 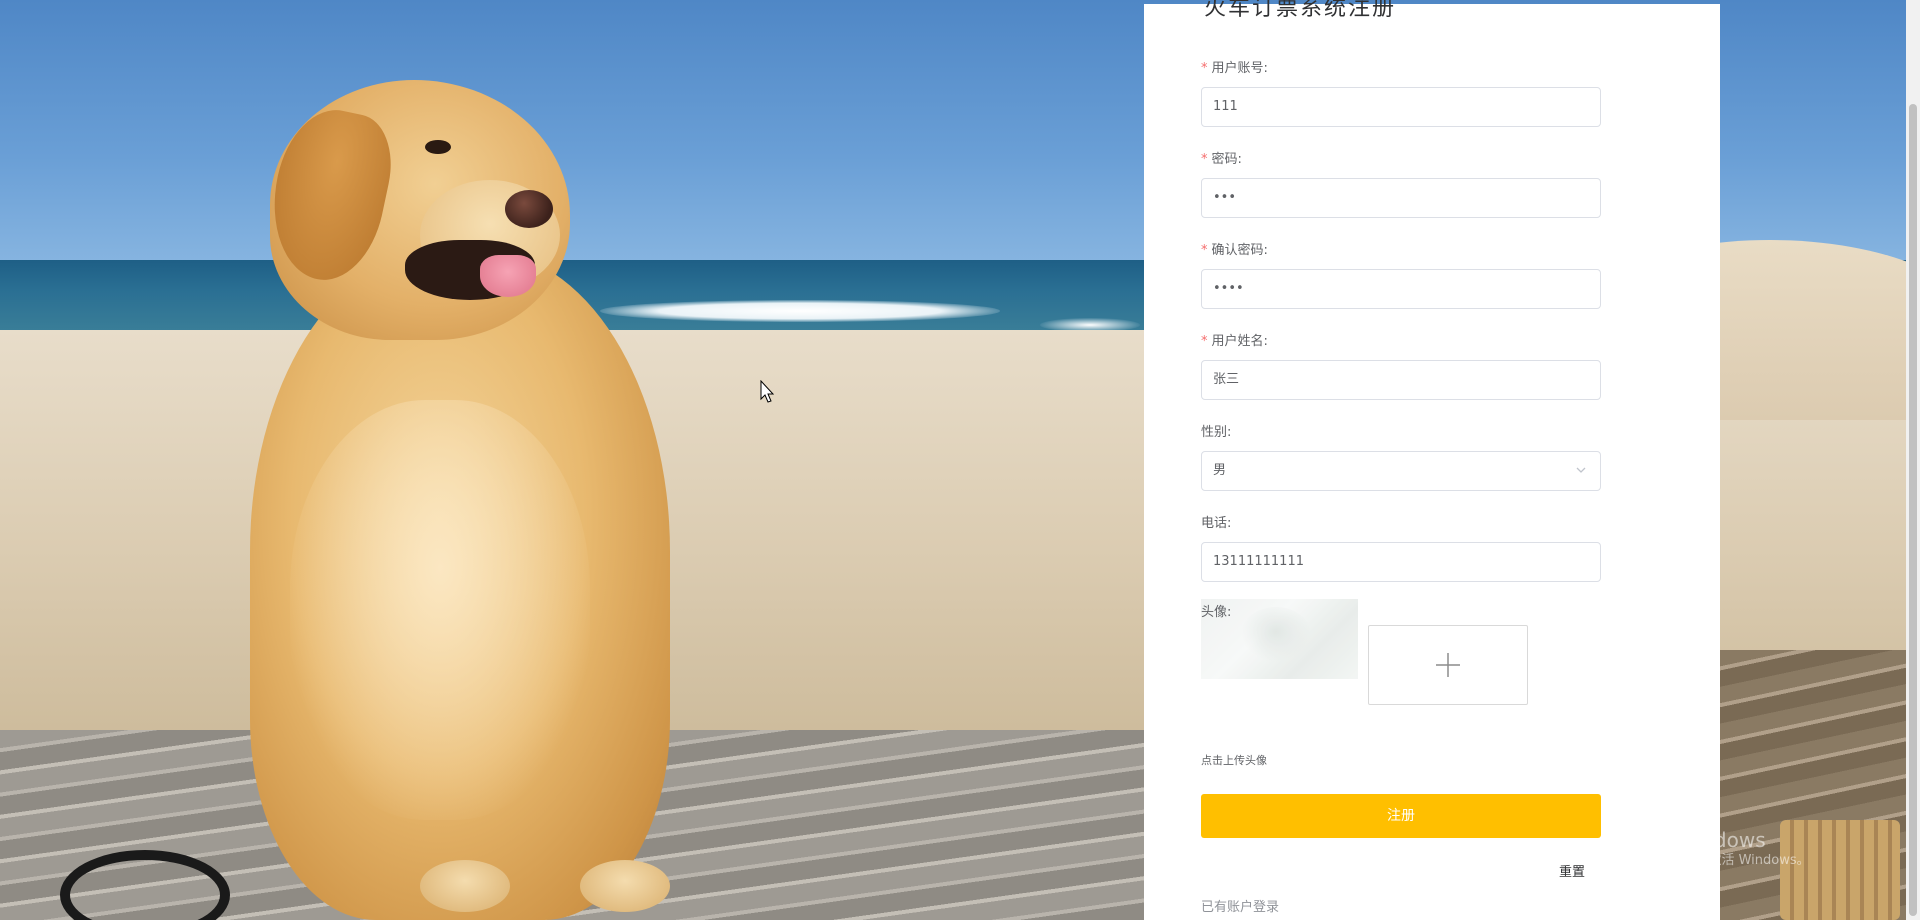 I want to click on dog-nose, so click(x=529, y=209).